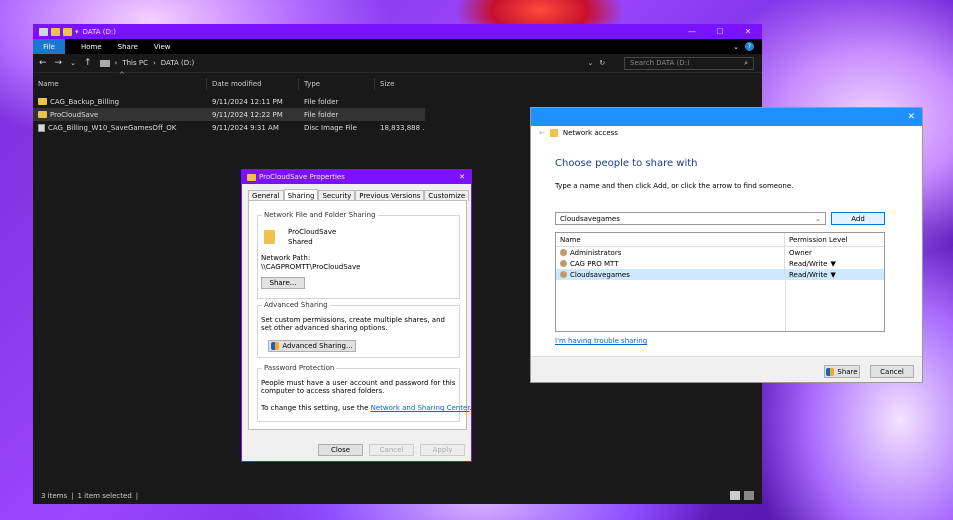 The width and height of the screenshot is (953, 520). I want to click on column-date-modified: Date modified, so click(253, 83).